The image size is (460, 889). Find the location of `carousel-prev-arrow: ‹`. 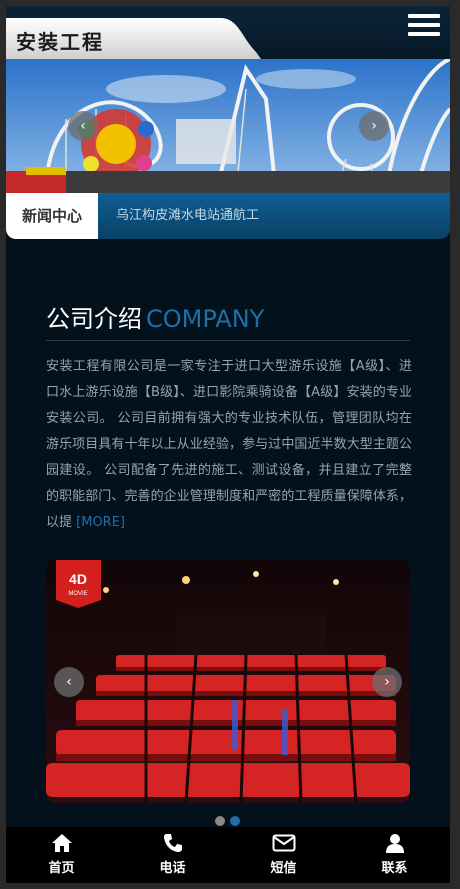

carousel-prev-arrow: ‹ is located at coordinates (69, 682).